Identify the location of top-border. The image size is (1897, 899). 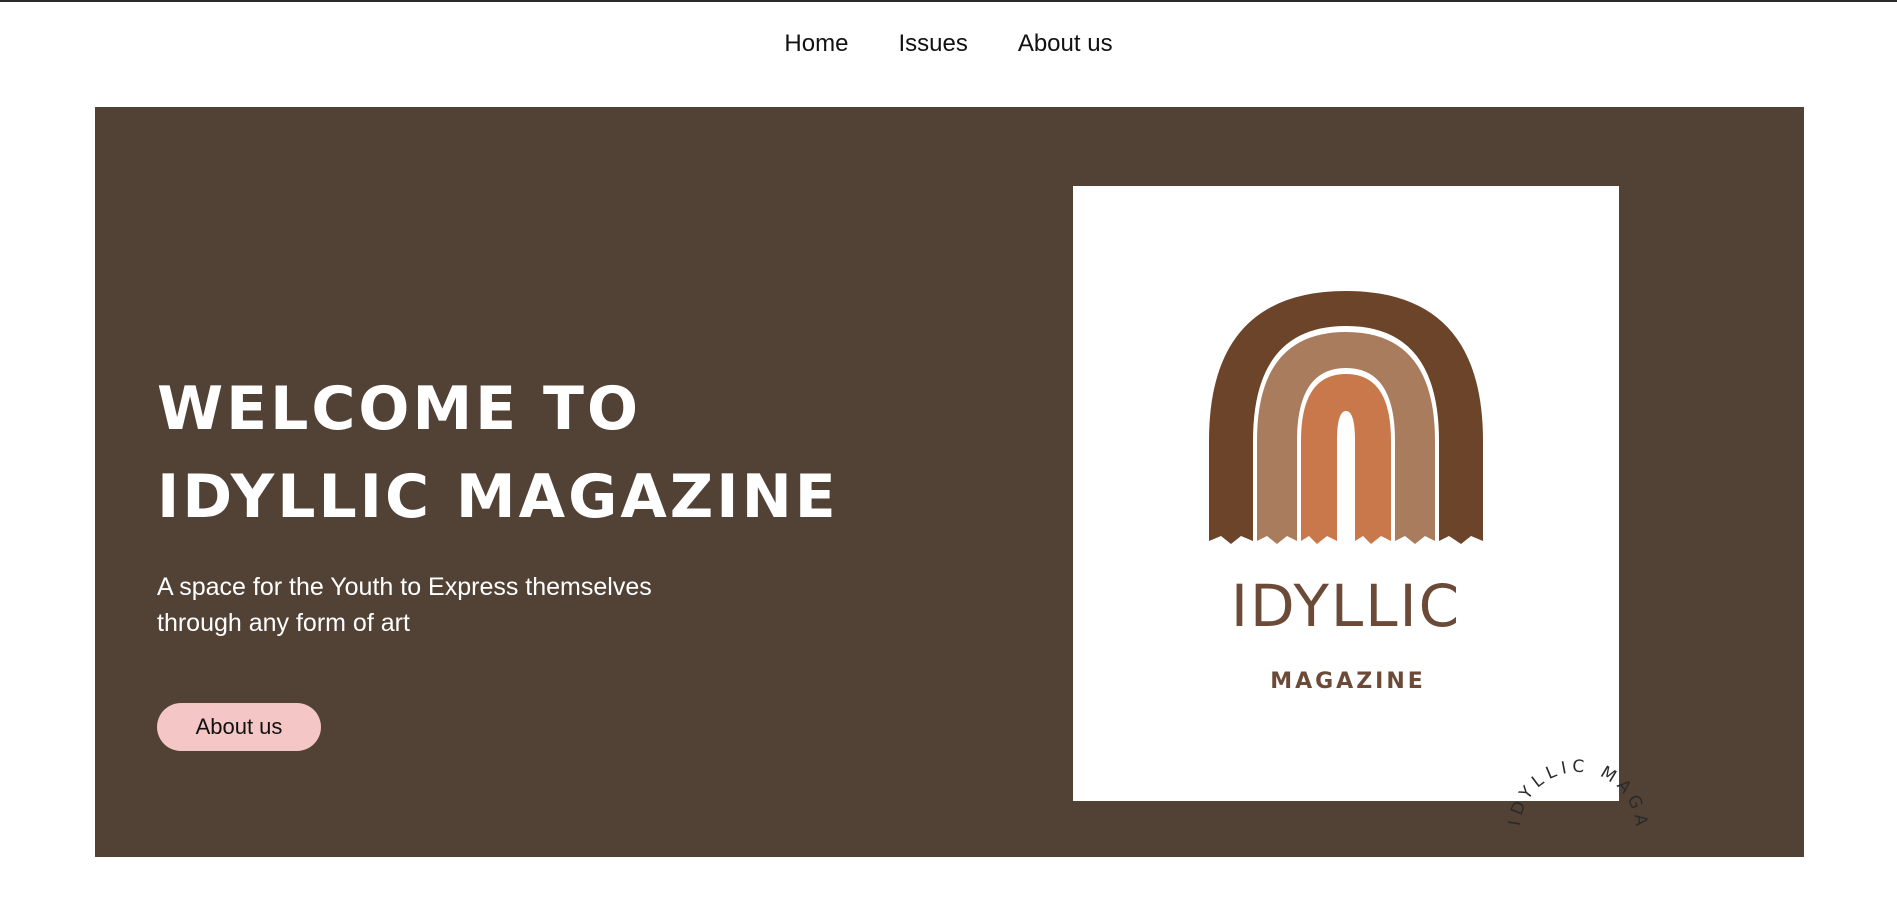
(948, 1).